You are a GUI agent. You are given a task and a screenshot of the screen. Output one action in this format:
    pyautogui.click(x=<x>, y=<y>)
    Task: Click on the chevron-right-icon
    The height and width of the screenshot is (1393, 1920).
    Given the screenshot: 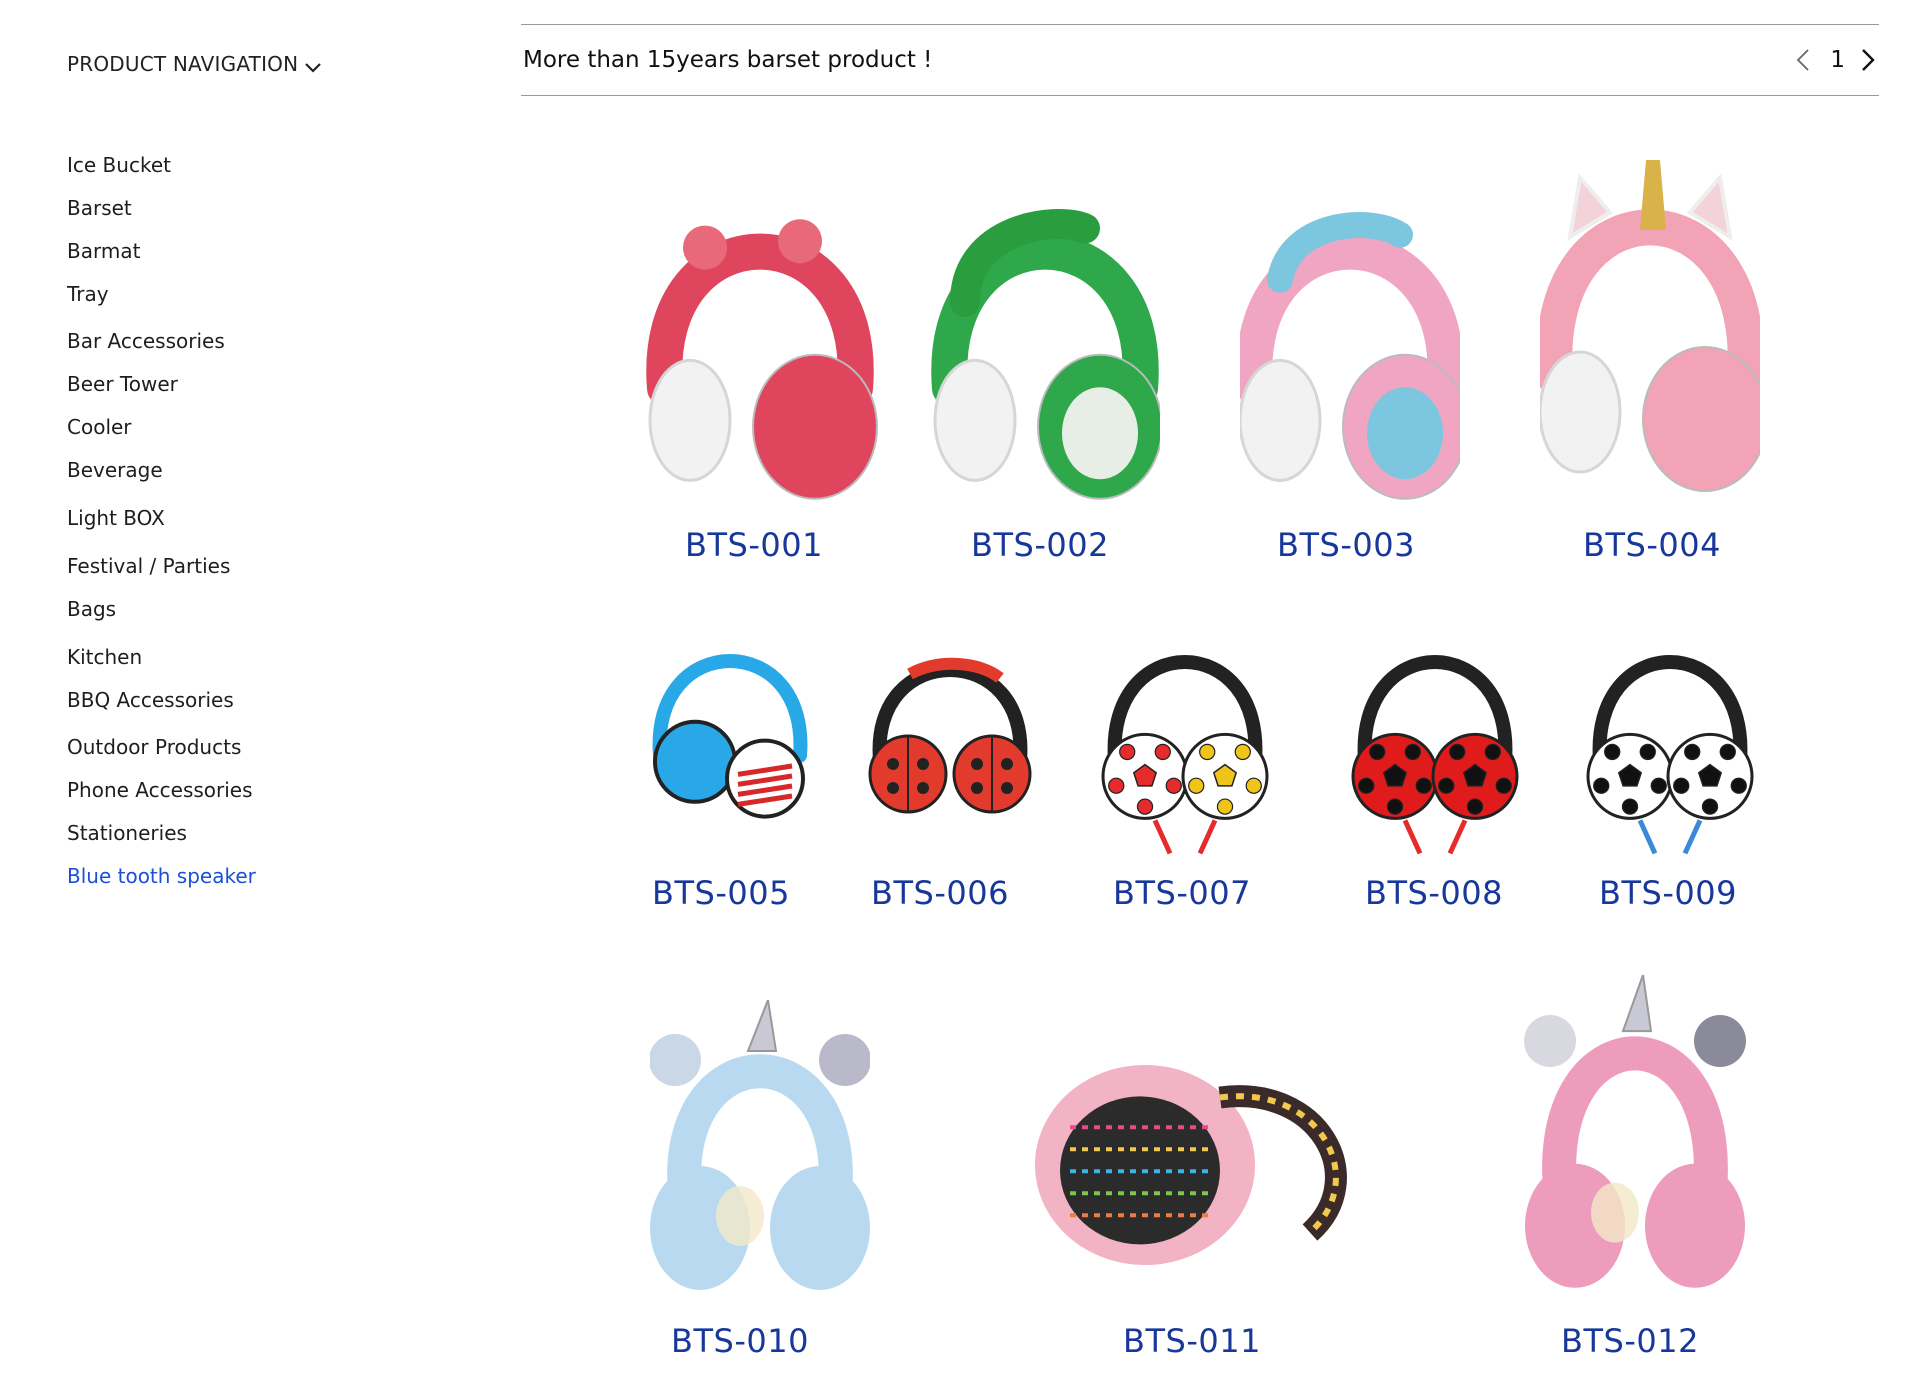 What is the action you would take?
    pyautogui.click(x=1868, y=60)
    